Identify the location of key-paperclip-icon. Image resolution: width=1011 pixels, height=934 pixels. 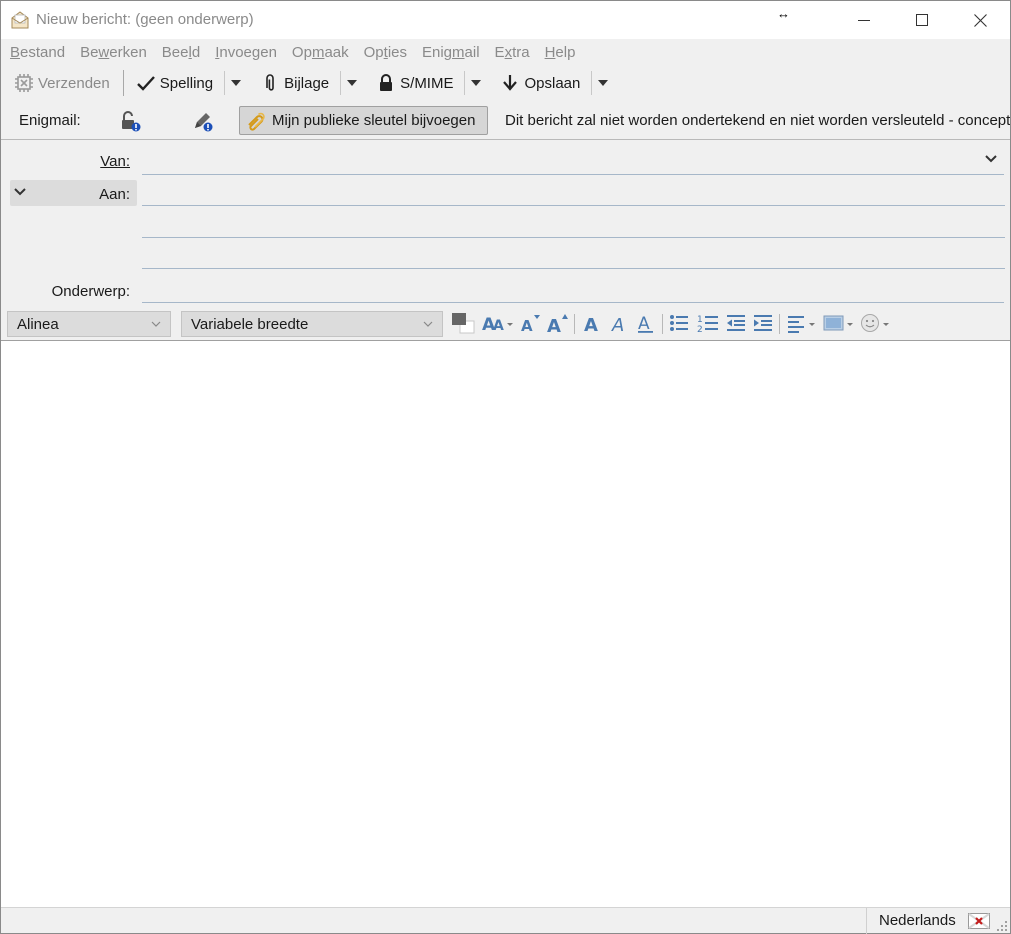
(256, 121).